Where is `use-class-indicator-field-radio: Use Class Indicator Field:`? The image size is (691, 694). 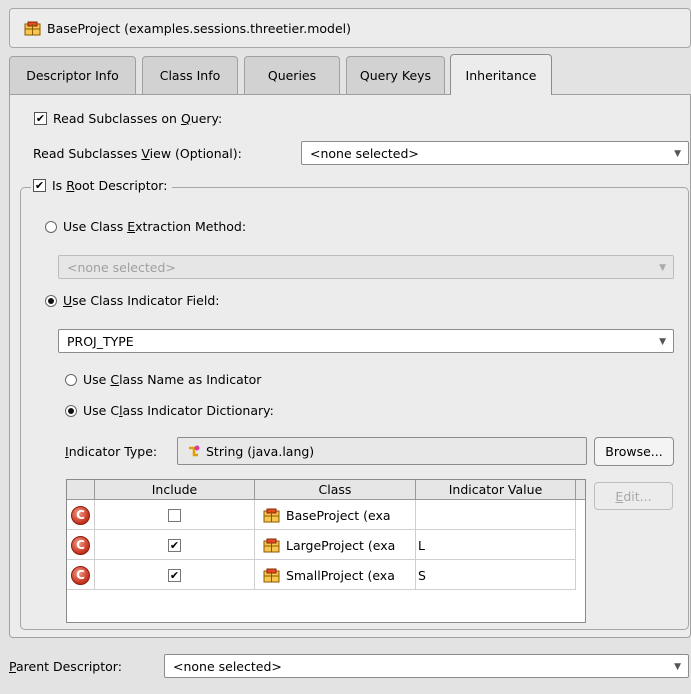 use-class-indicator-field-radio: Use Class Indicator Field: is located at coordinates (132, 300).